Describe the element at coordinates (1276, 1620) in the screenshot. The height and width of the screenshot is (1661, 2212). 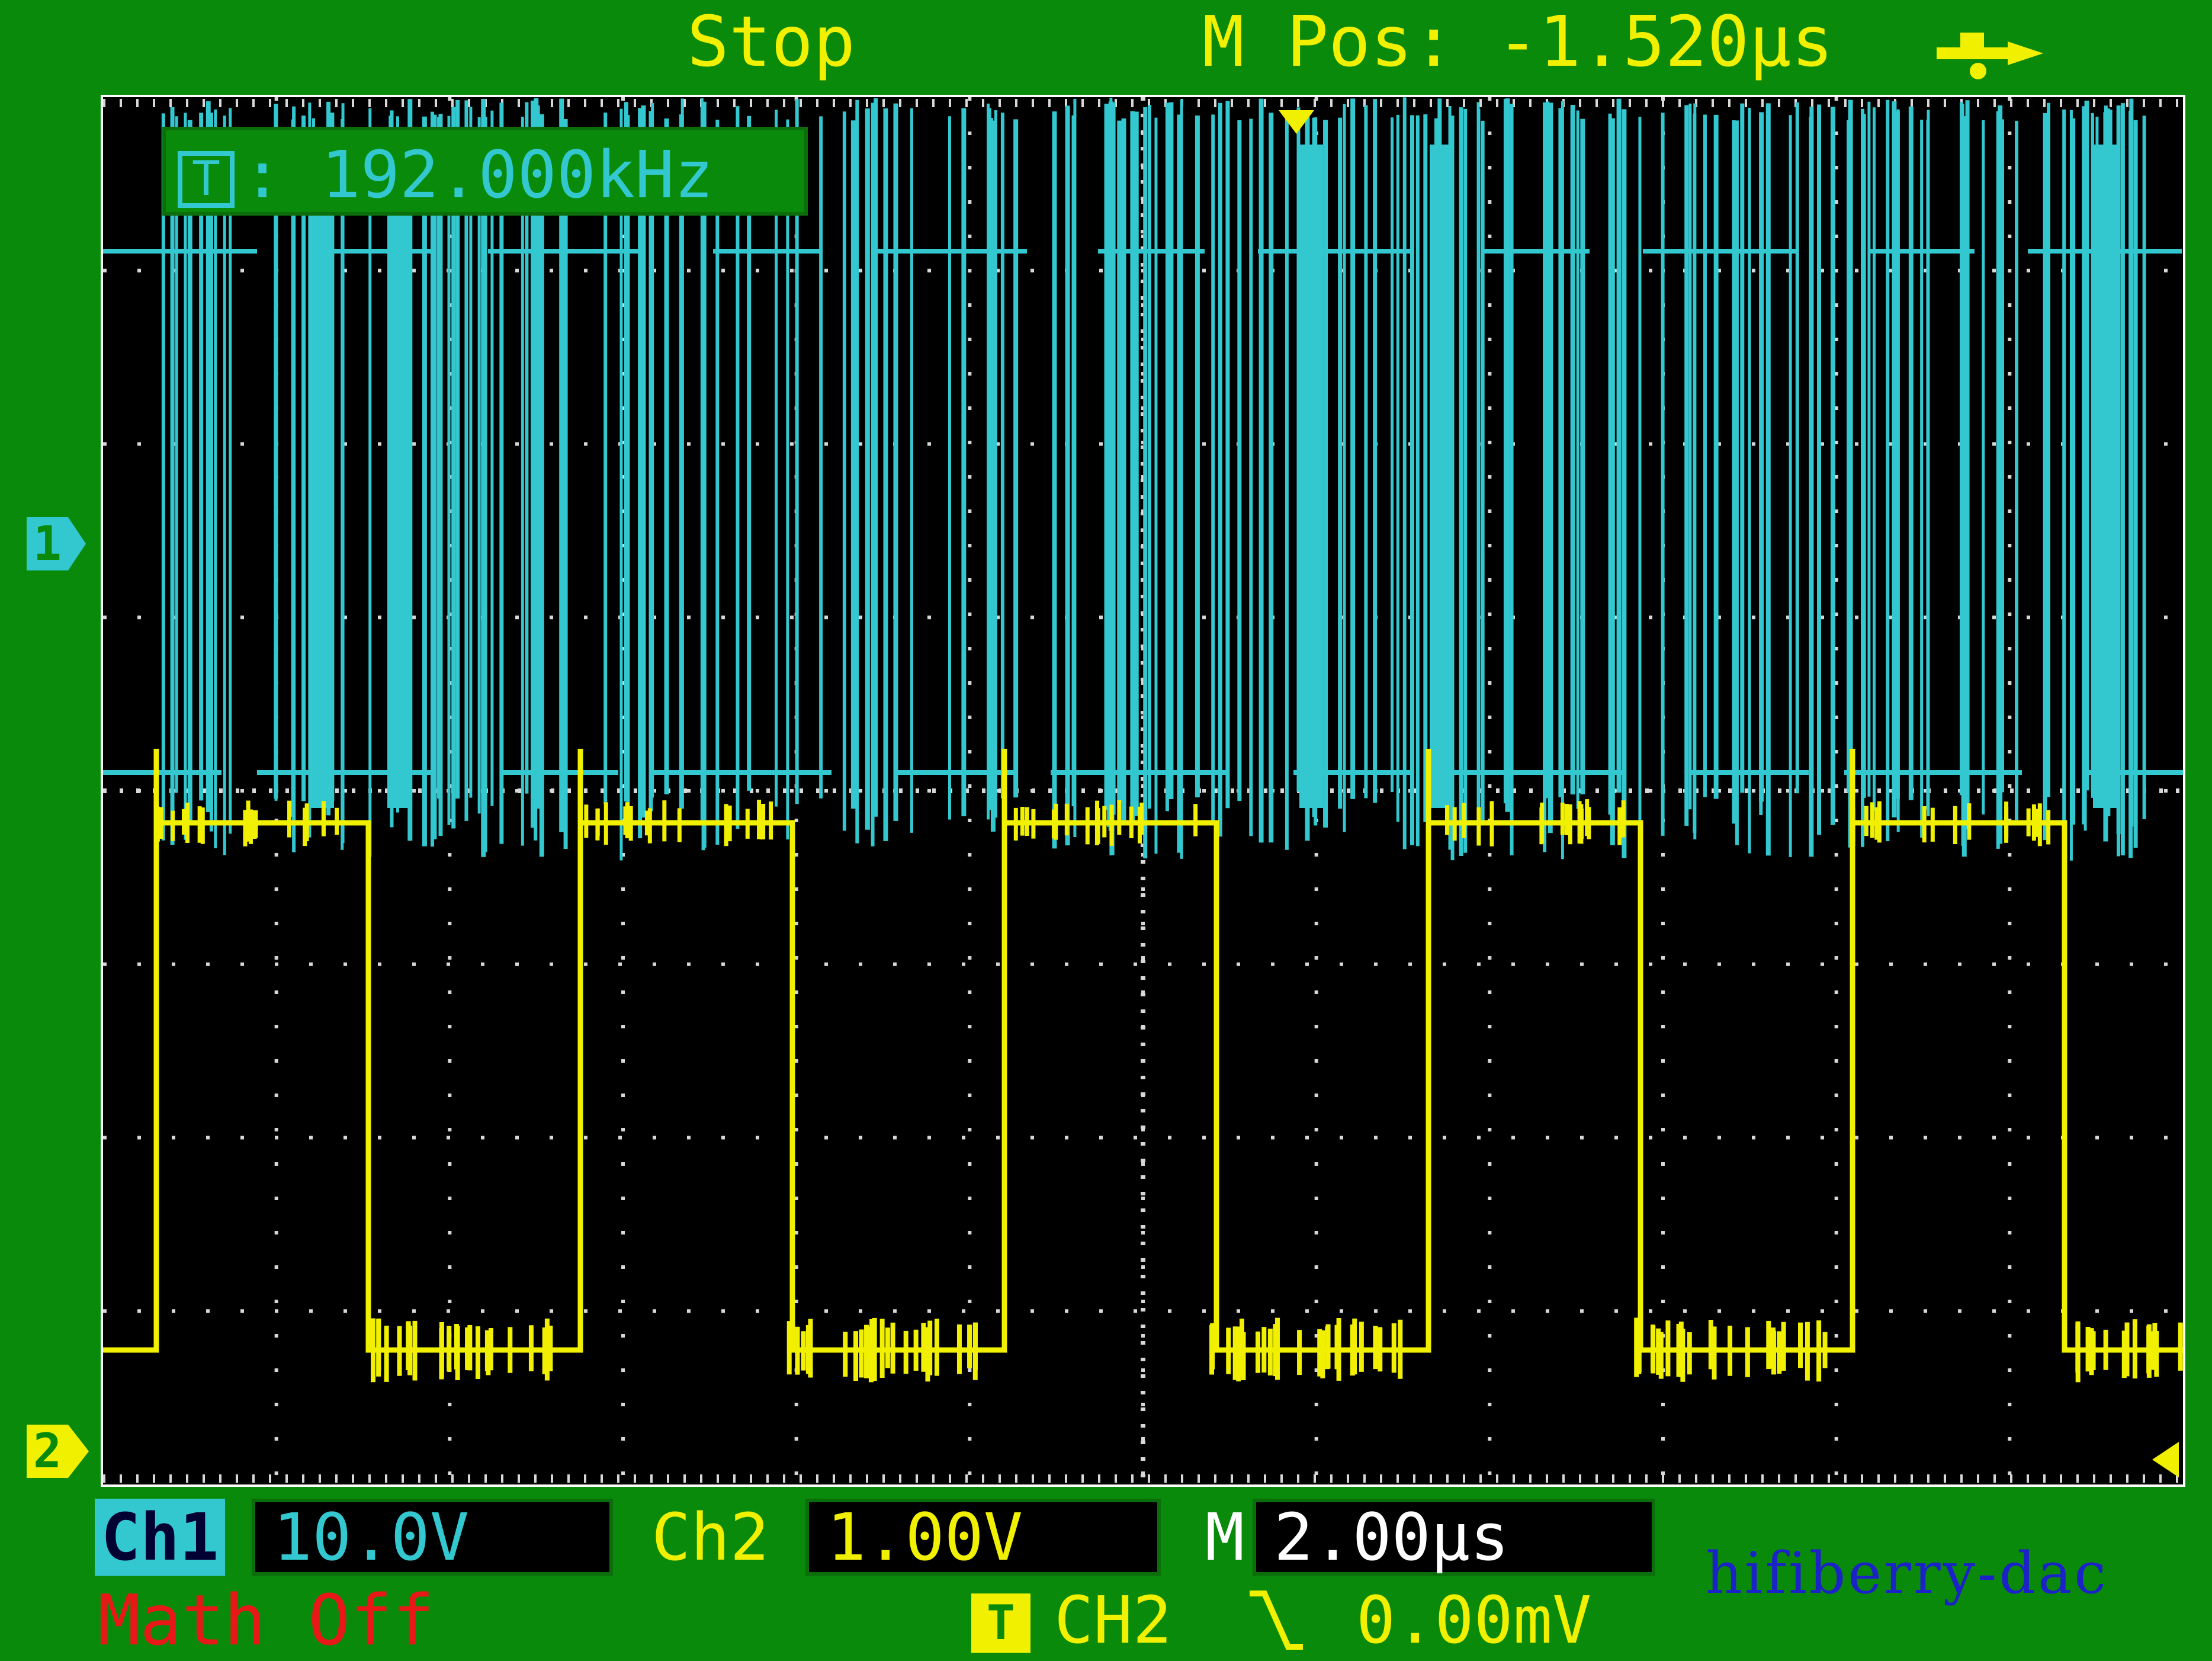
I see `falling-edge-icon` at that location.